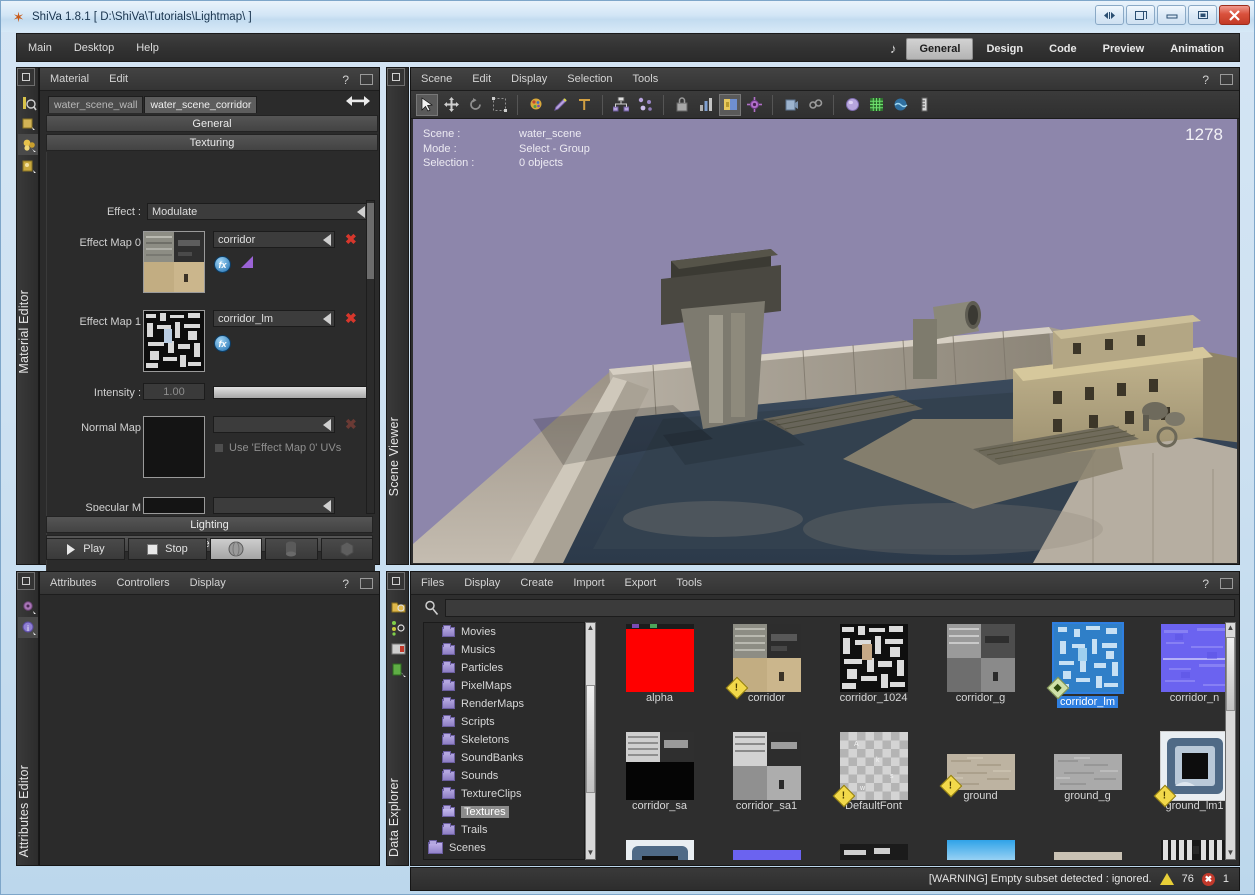 The height and width of the screenshot is (895, 1255). I want to click on tree-item-pixelmaps: PixelMaps, so click(504, 686).